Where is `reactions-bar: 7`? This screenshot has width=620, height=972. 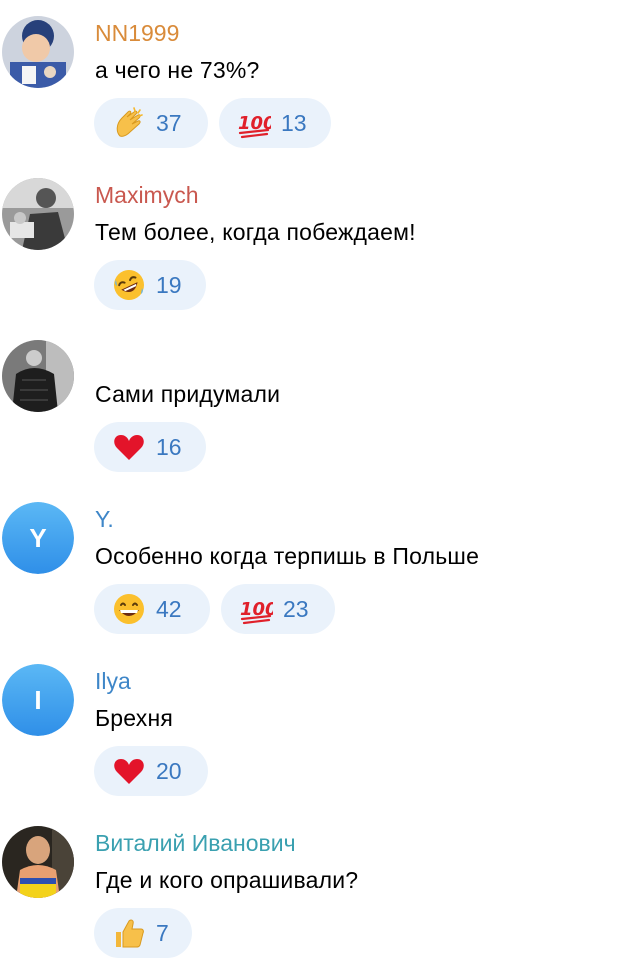
reactions-bar: 7 is located at coordinates (143, 933).